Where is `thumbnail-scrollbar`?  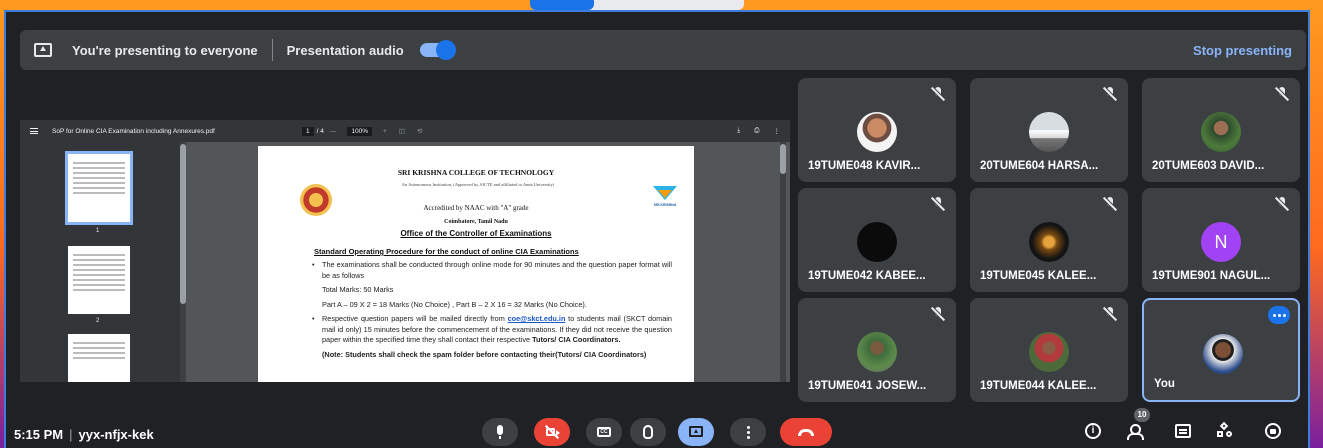
thumbnail-scrollbar is located at coordinates (183, 262).